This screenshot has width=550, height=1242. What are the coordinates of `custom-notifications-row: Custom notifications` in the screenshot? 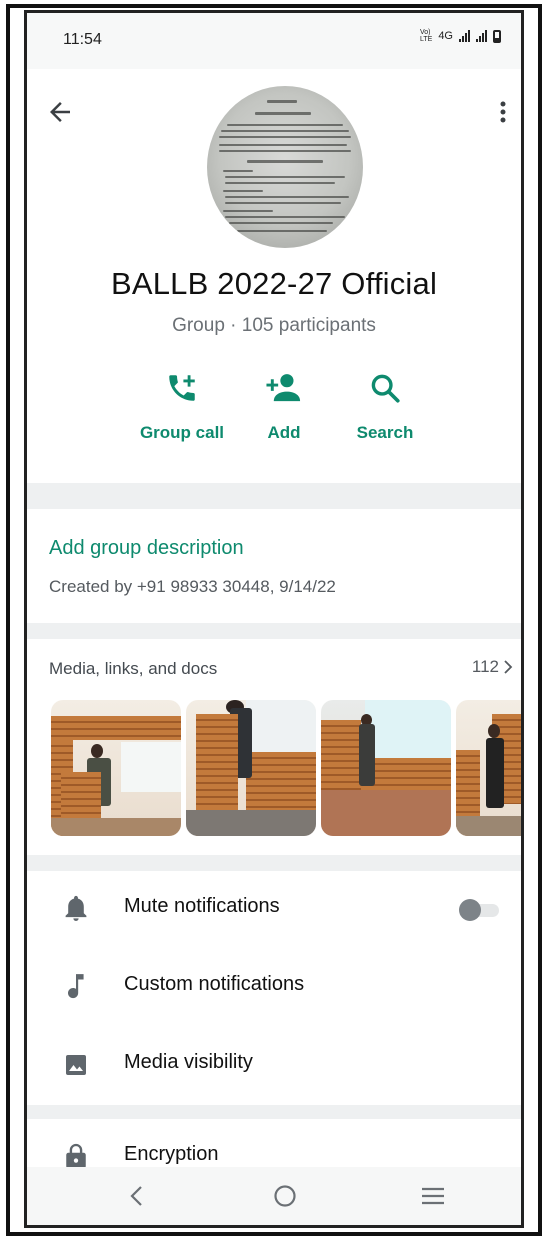 It's located at (274, 987).